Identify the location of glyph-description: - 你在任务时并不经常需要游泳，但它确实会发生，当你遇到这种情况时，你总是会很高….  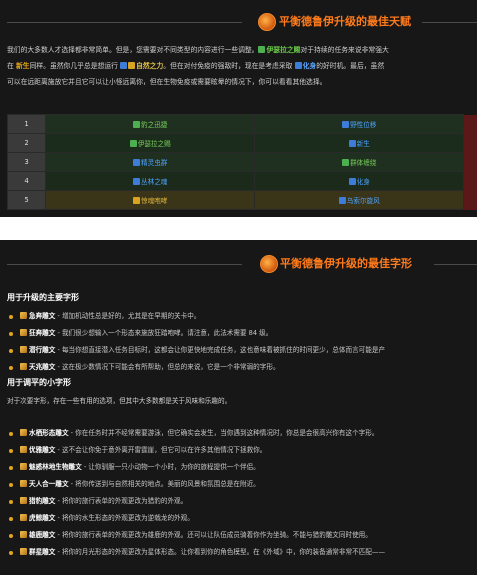
(223, 433).